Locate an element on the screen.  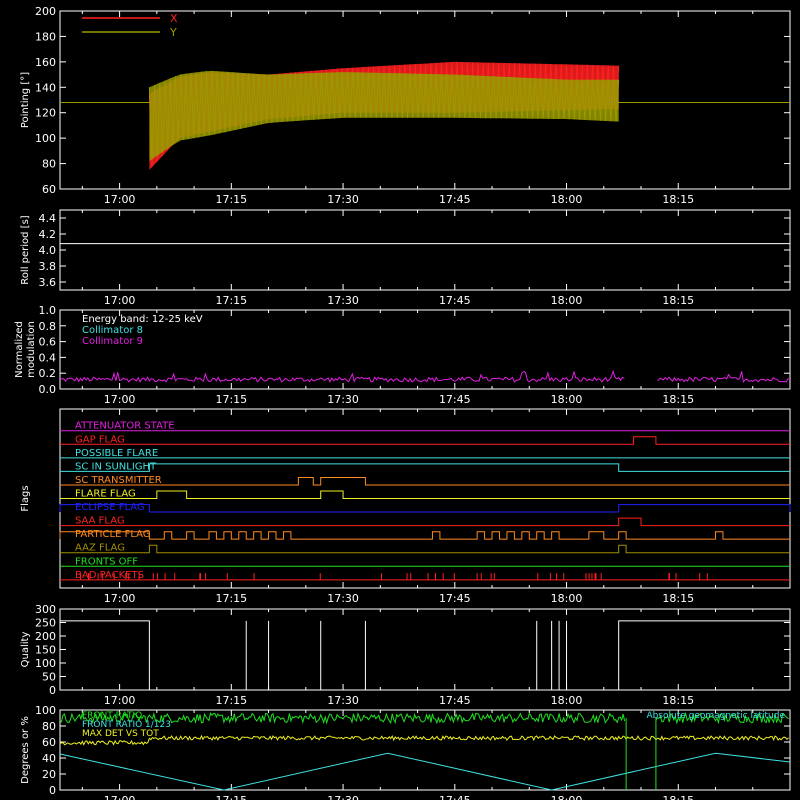
legend-label: MAX DET VS TOT is located at coordinates (120, 734).